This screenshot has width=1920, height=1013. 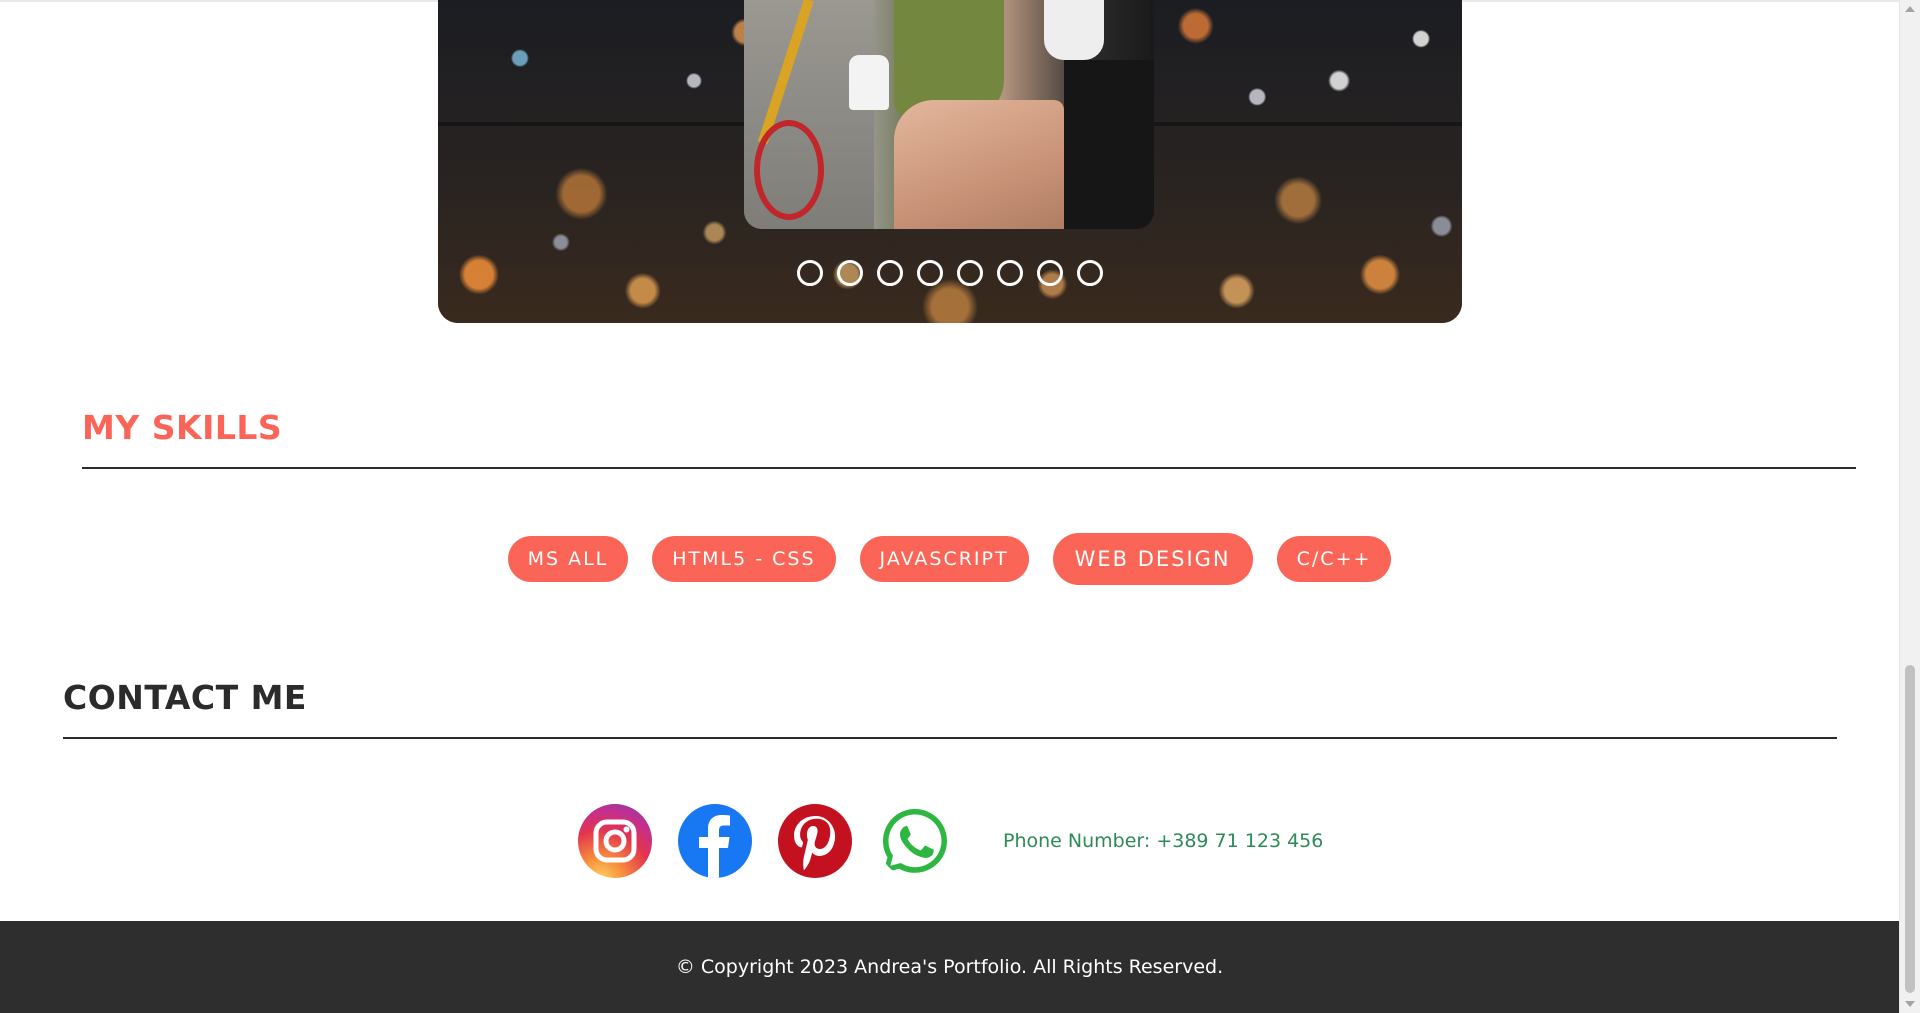 What do you see at coordinates (1334, 559) in the screenshot?
I see `skill-c-cpp-button: C/C++` at bounding box center [1334, 559].